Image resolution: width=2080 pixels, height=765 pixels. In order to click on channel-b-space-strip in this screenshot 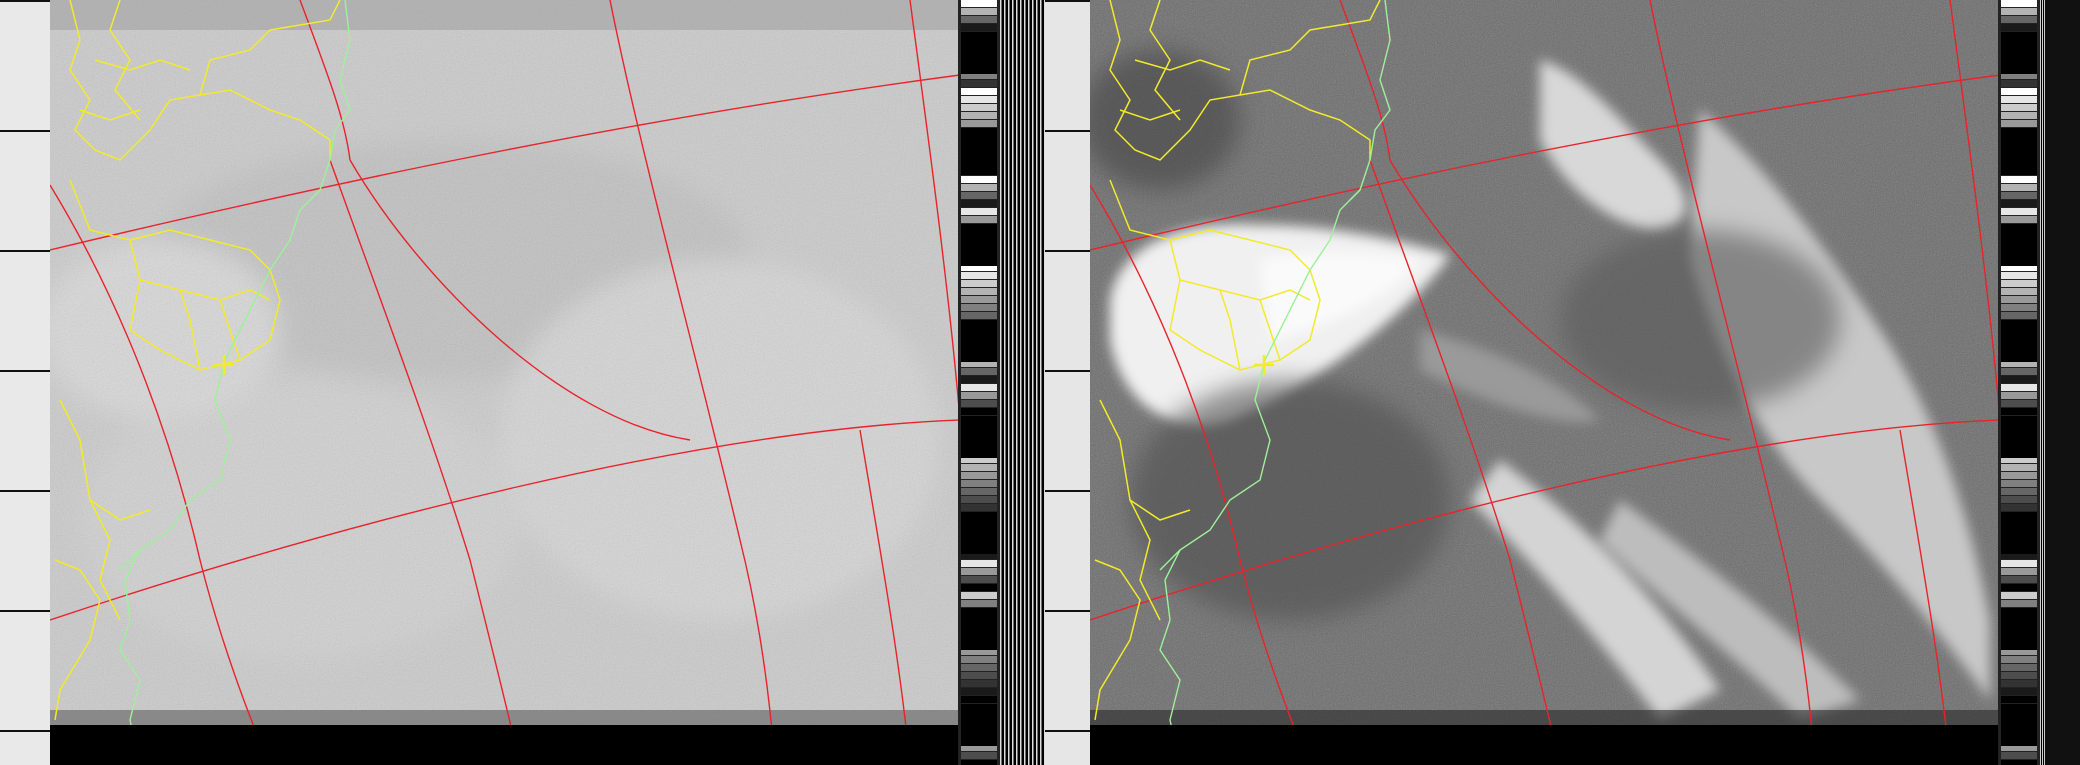, I will do `click(1067, 382)`.